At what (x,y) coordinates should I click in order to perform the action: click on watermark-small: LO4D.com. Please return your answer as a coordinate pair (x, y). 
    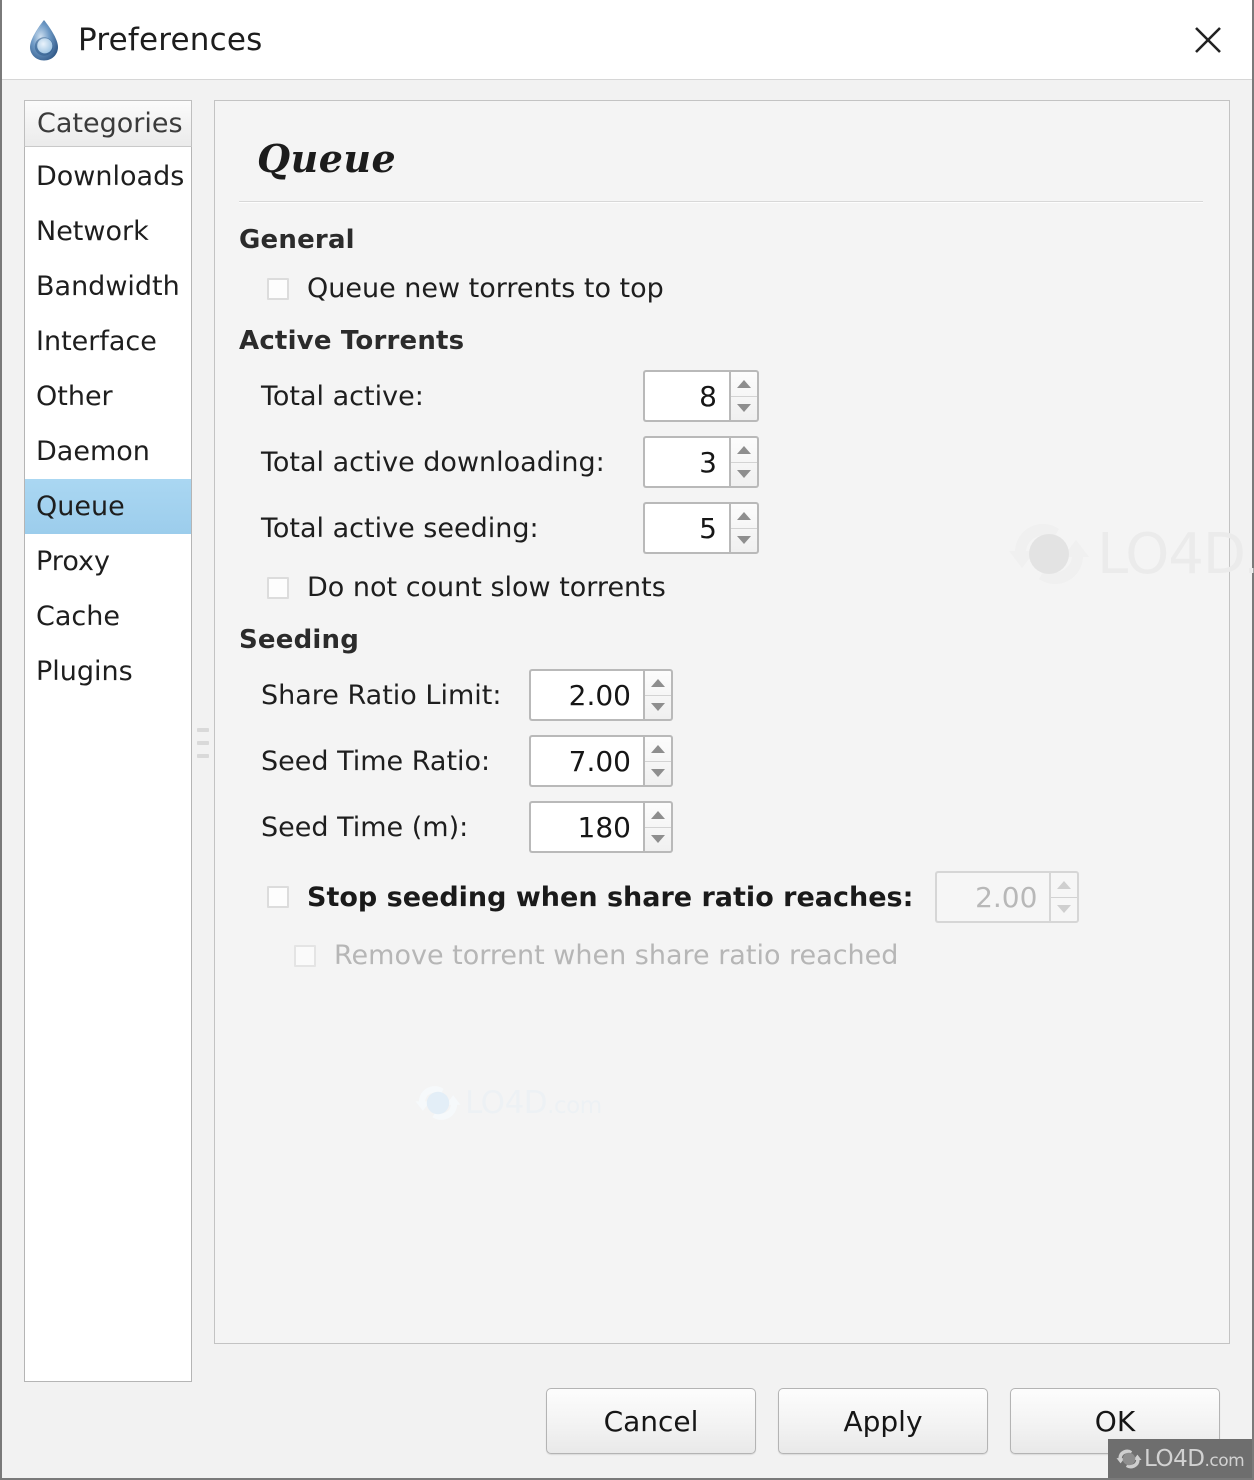
    Looking at the image, I should click on (506, 1103).